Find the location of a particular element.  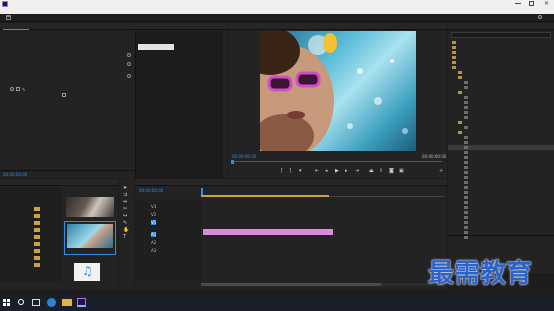

play-icon: ▶ is located at coordinates (337, 171).